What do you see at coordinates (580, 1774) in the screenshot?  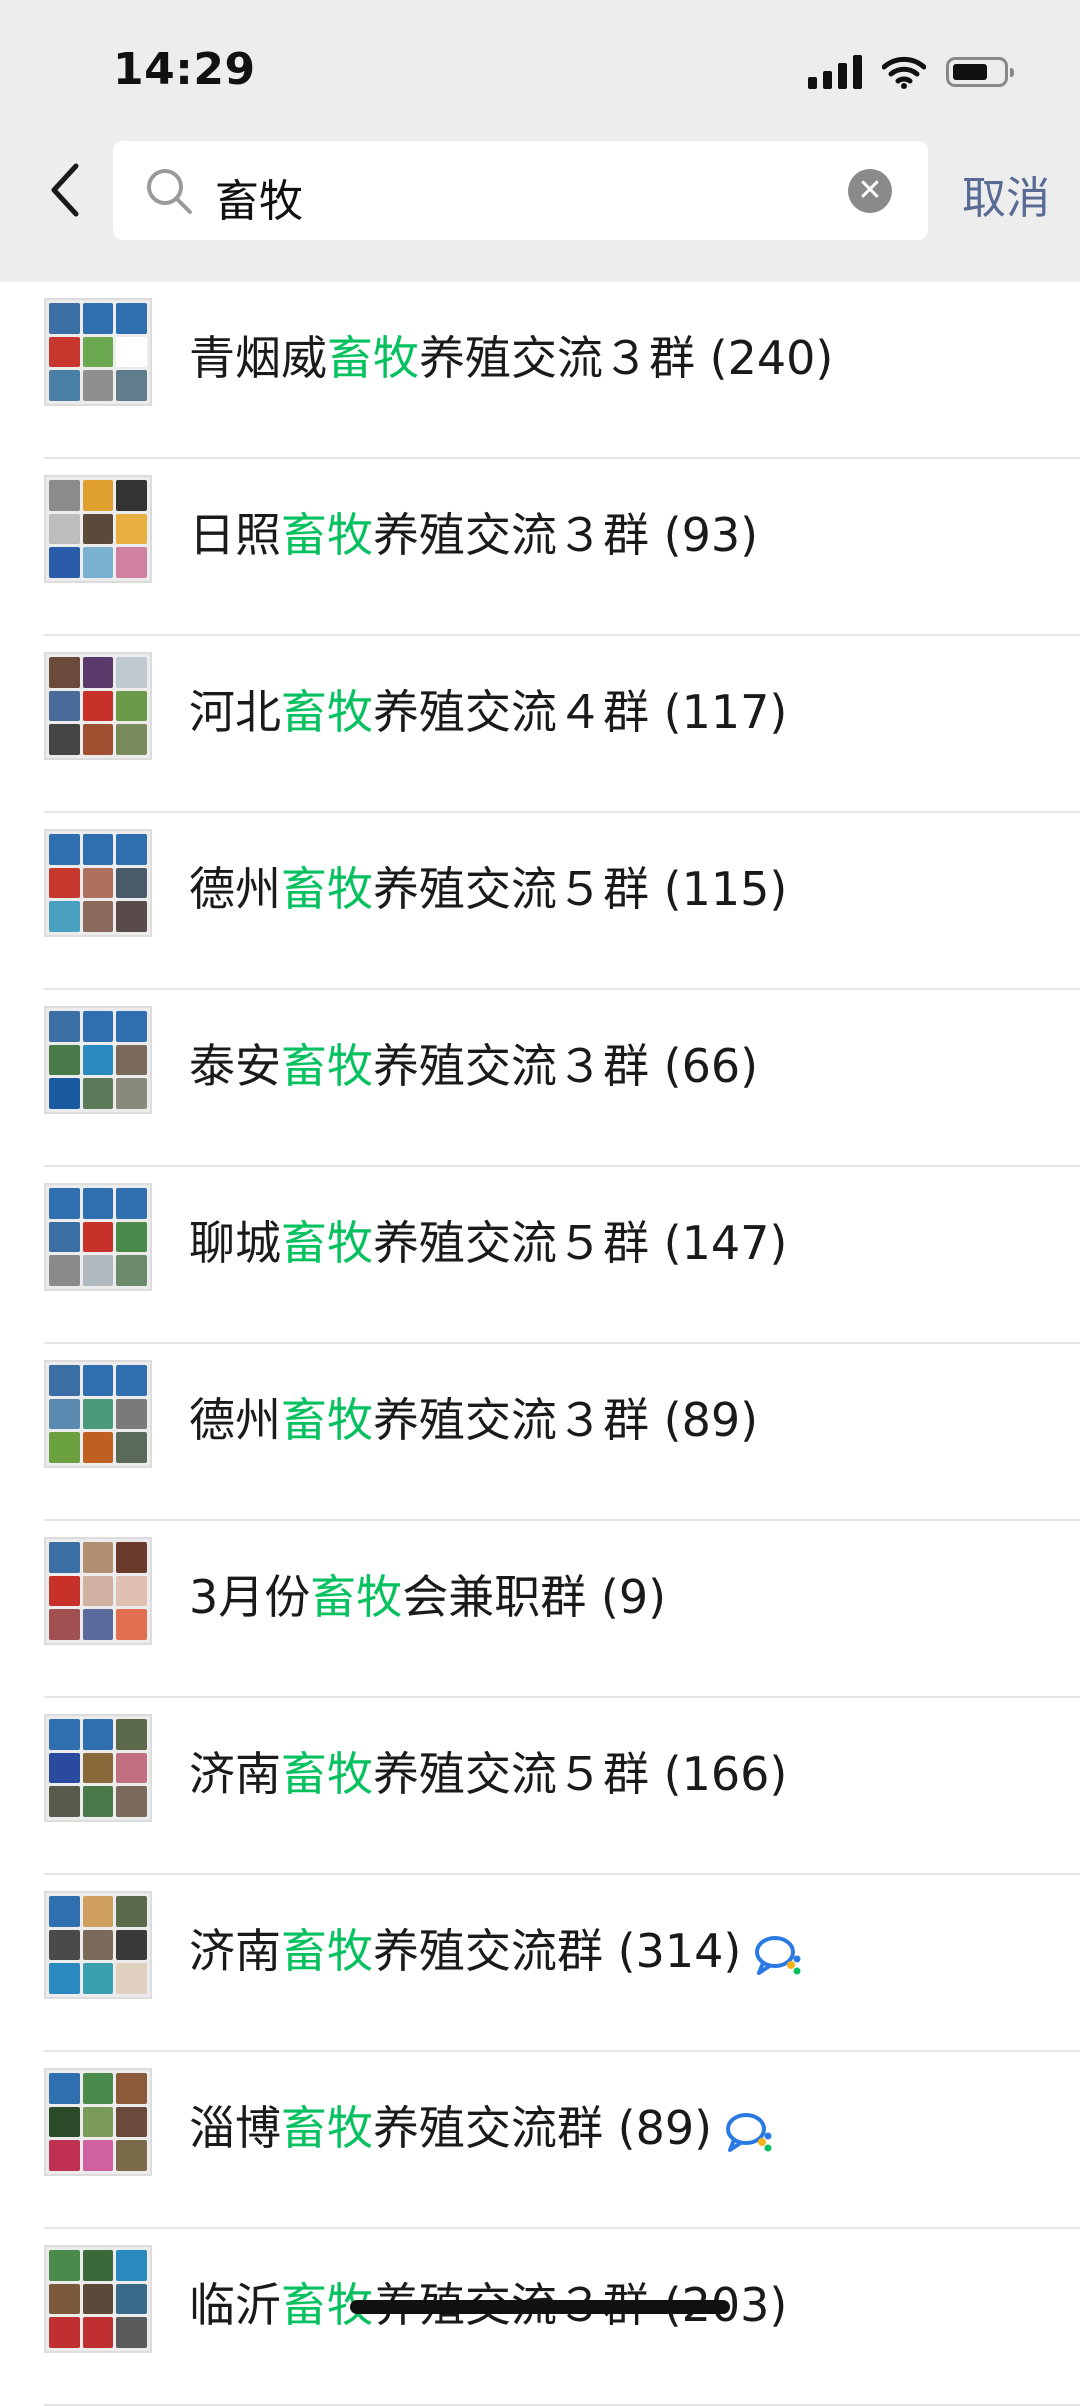 I see `group-name-suffix: 养殖交流５群 (166)` at bounding box center [580, 1774].